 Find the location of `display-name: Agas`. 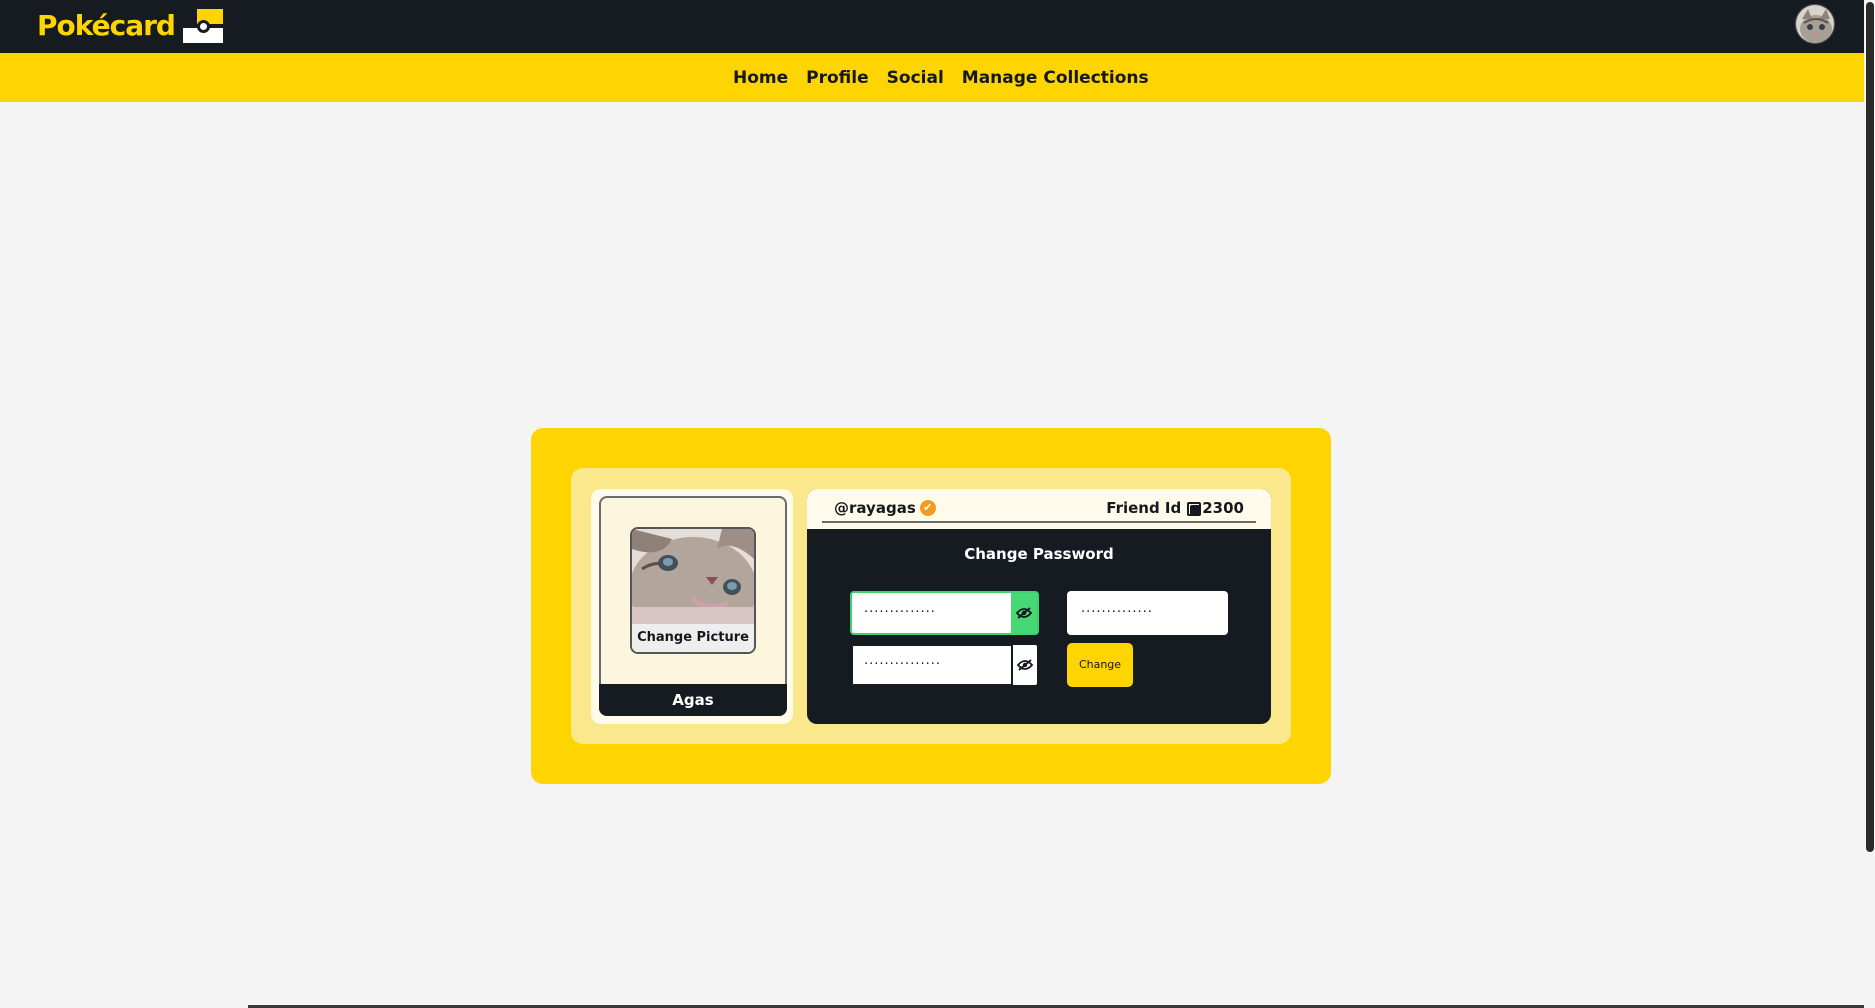

display-name: Agas is located at coordinates (693, 700).